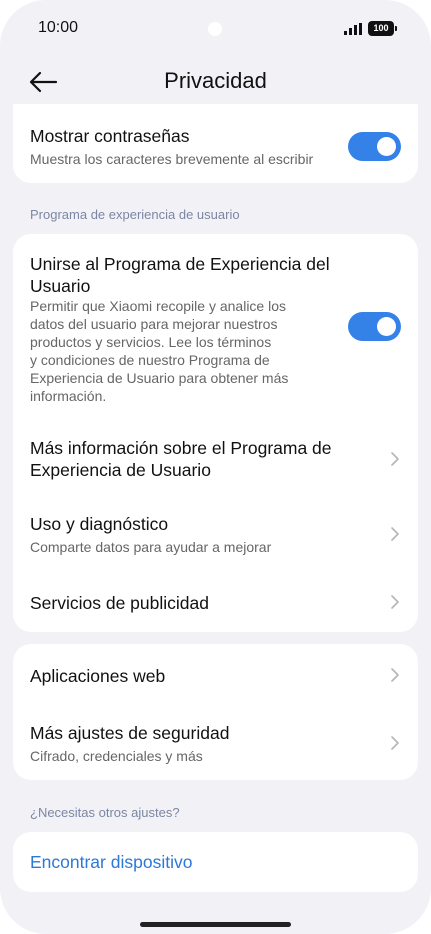 The image size is (431, 934). I want to click on row-title: Unirse al Programa de Experiencia del, so click(180, 264).